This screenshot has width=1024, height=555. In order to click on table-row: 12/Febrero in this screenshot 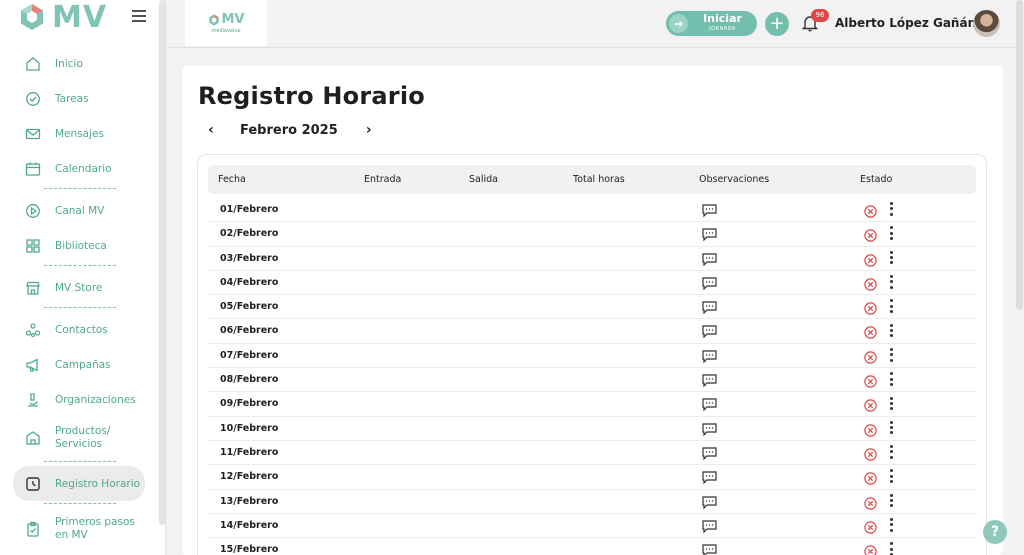, I will do `click(592, 477)`.